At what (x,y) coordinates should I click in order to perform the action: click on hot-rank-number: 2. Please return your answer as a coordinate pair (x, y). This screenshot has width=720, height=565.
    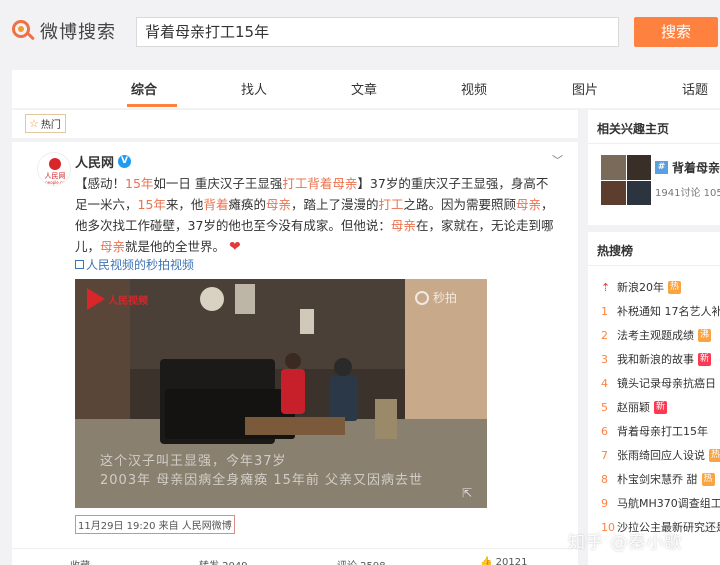
    Looking at the image, I should click on (604, 335).